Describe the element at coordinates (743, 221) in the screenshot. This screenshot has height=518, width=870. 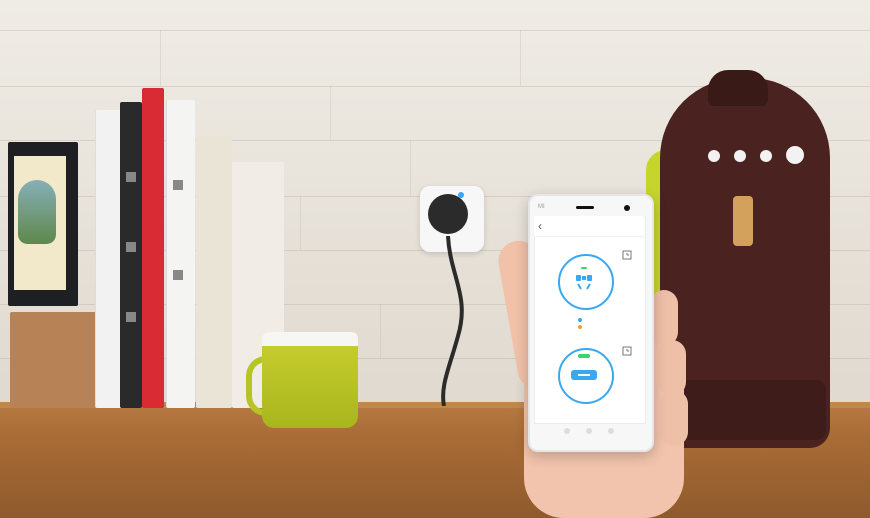
I see `coffee-maker-spout` at that location.